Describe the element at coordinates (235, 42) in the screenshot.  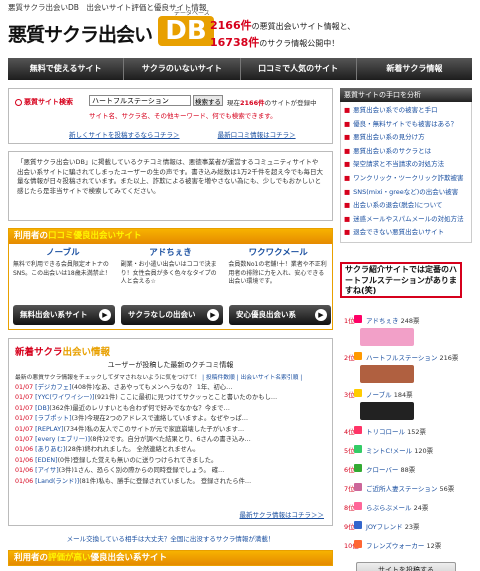
I see `stat-sakura-count: 16738件` at that location.